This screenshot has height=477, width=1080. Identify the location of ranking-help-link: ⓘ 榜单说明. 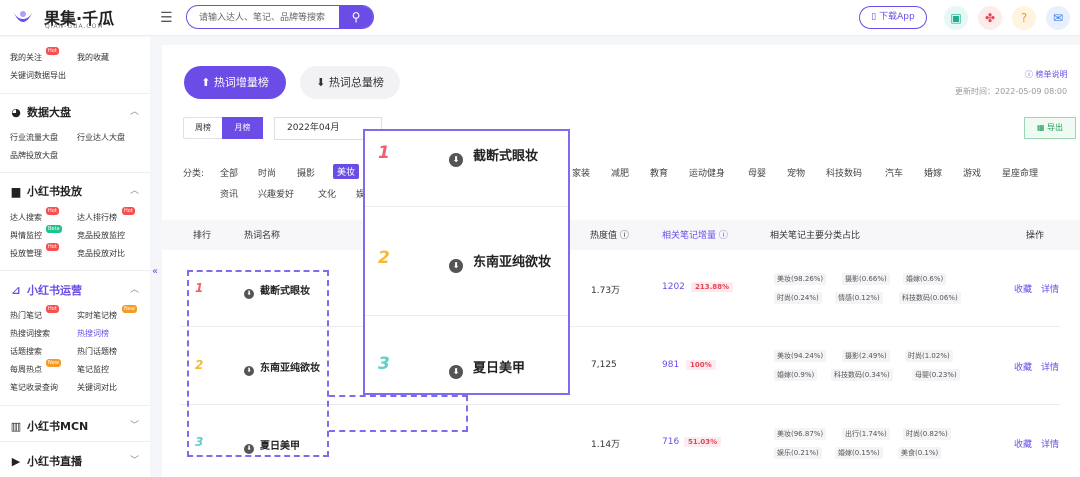
(1046, 74).